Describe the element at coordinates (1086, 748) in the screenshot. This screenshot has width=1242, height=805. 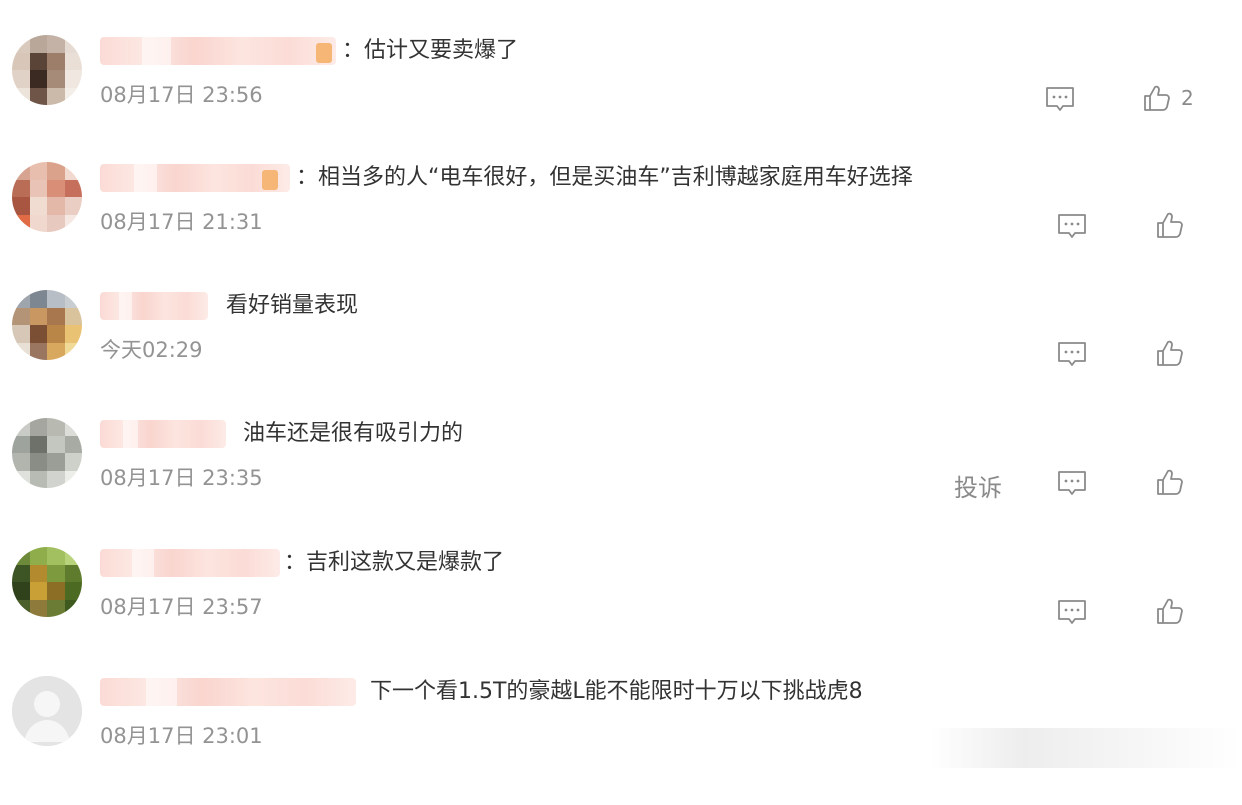
I see `blurred-area` at that location.